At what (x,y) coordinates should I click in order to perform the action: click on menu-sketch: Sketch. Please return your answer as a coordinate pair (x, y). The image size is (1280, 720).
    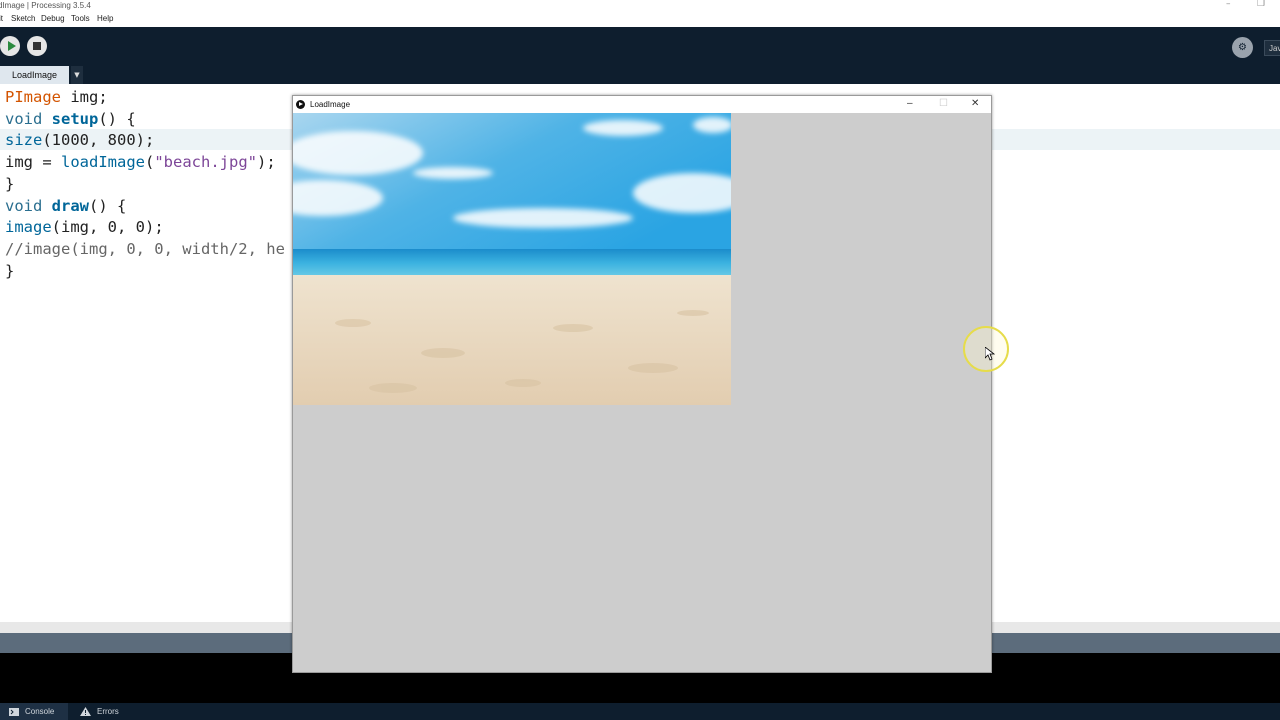
    Looking at the image, I should click on (23, 18).